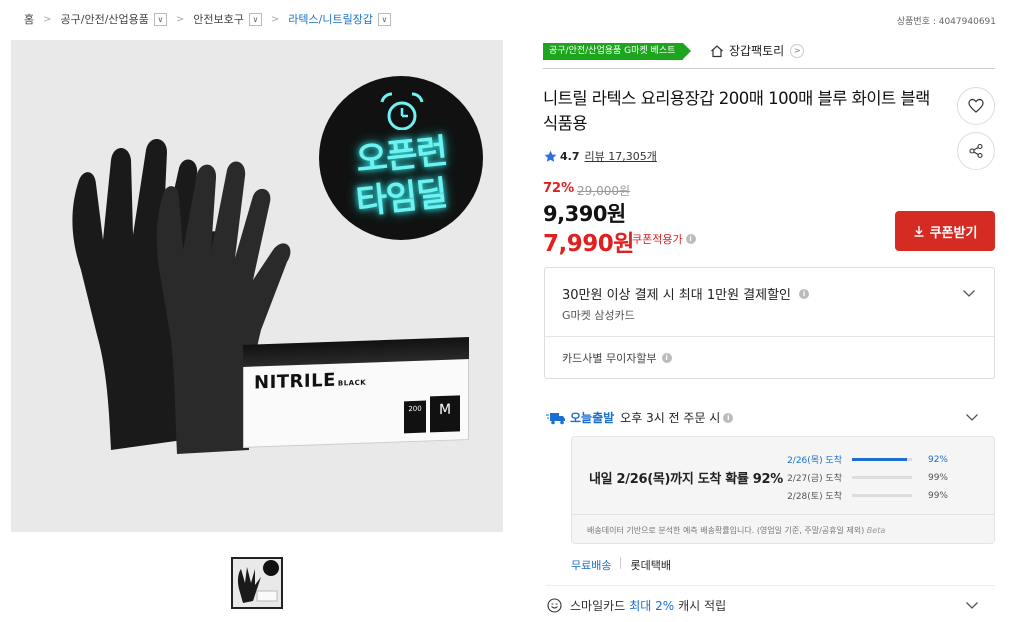  I want to click on best-seller-tag: 공구/안전/산업용품 G마켓 베스트, so click(617, 51).